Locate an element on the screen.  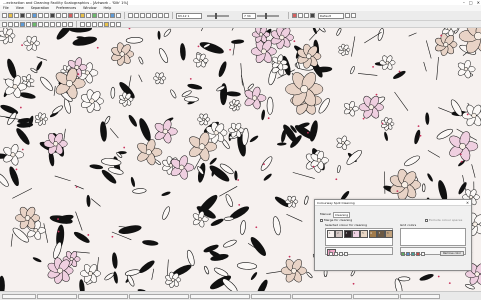
line-tool-icon is located at coordinates (28, 24).